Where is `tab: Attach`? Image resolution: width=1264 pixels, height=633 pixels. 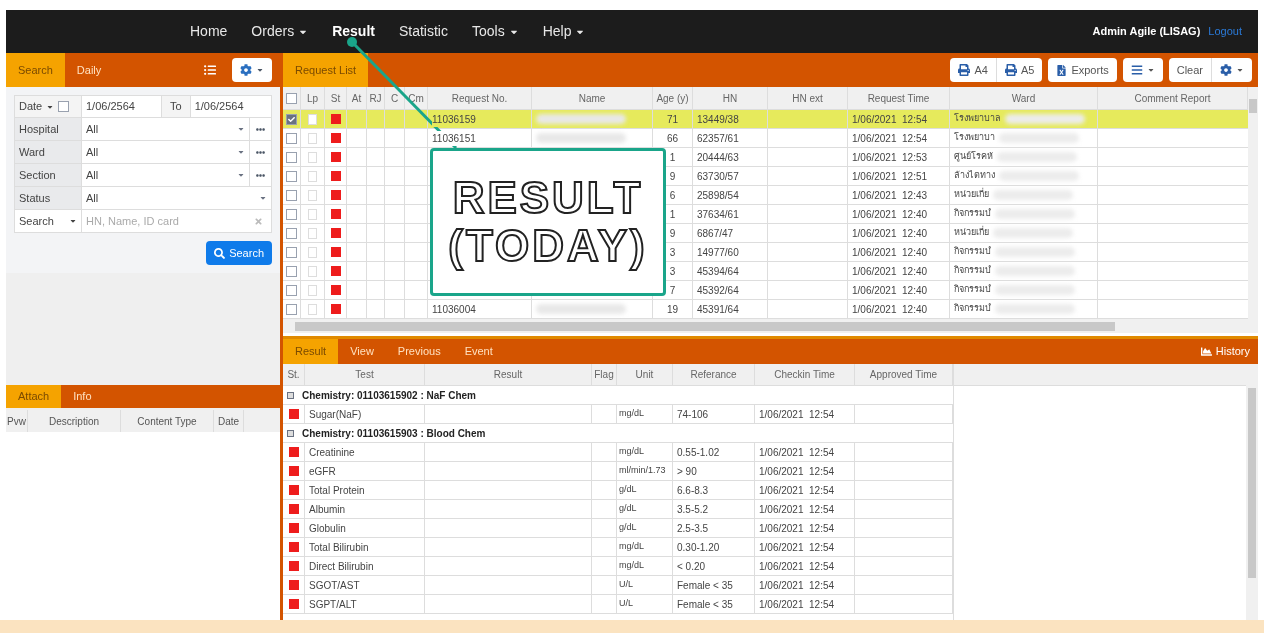 tab: Attach is located at coordinates (34, 396).